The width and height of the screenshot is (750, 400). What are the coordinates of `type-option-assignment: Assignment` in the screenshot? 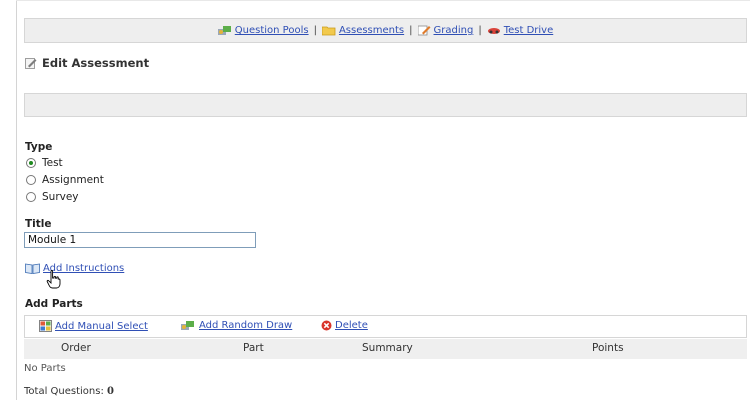 It's located at (65, 180).